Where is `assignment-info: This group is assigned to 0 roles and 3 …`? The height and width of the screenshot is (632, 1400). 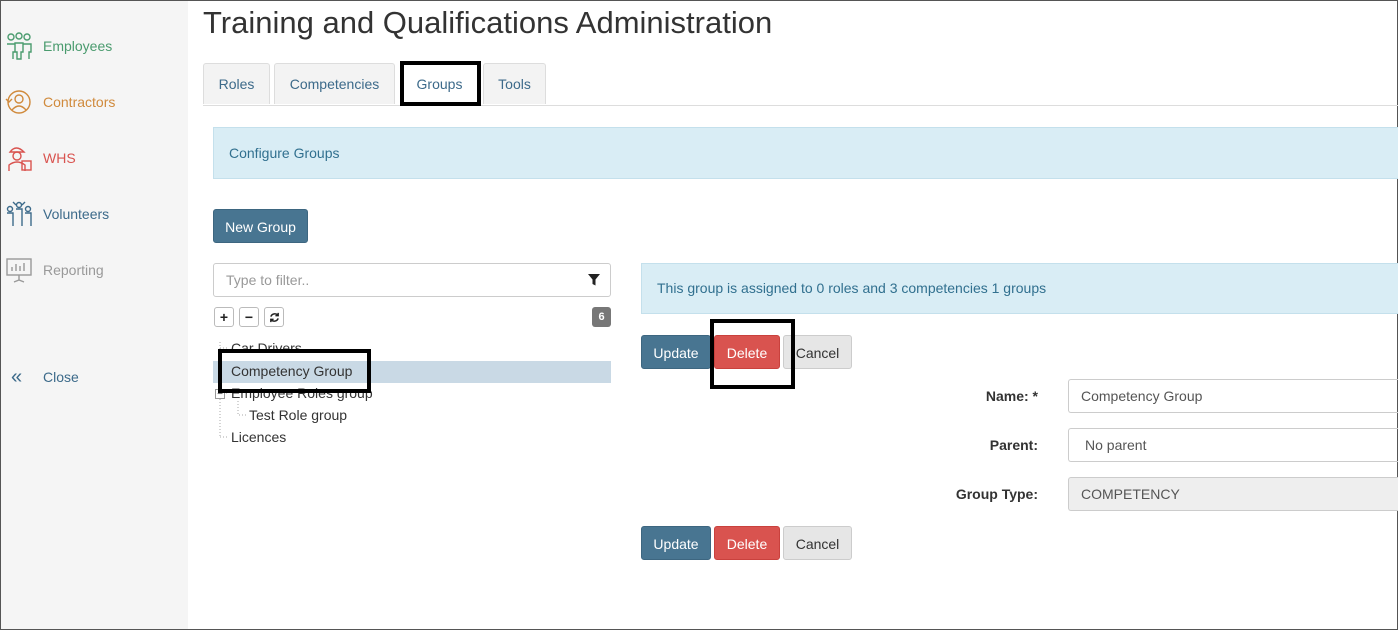 assignment-info: This group is assigned to 0 roles and 3 … is located at coordinates (1019, 288).